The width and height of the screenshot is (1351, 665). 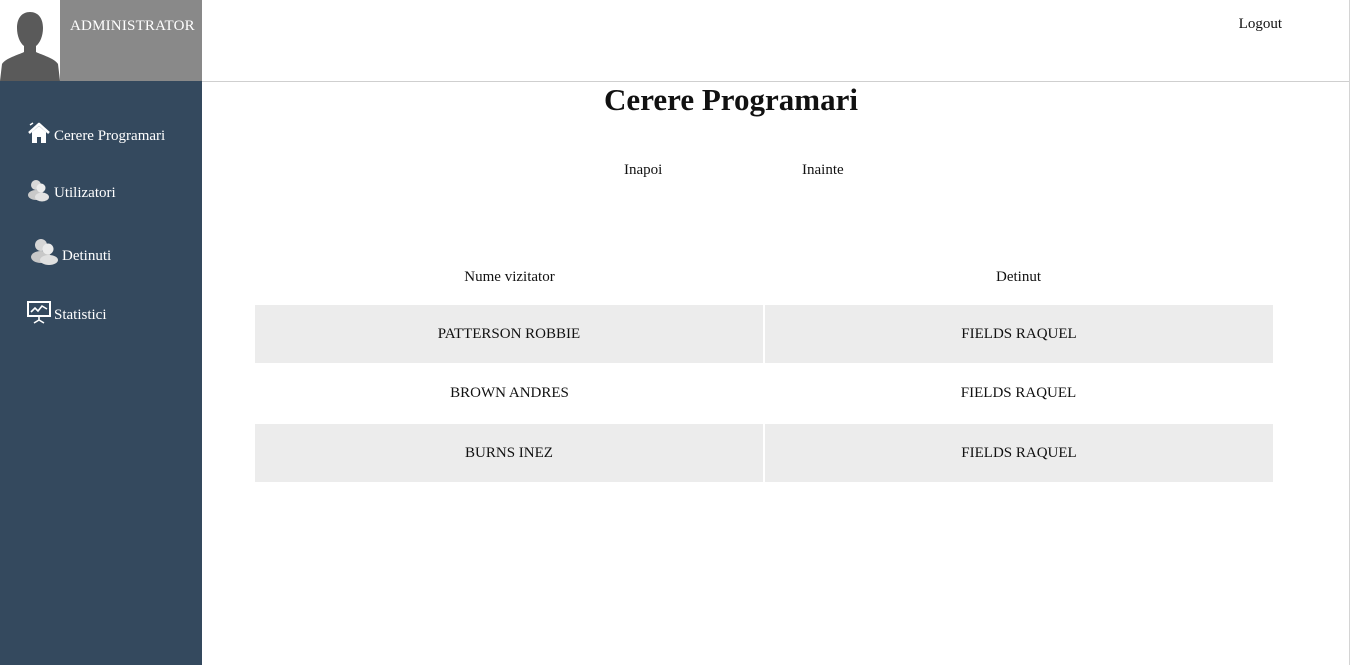 I want to click on top-header: Logout, so click(x=775, y=41).